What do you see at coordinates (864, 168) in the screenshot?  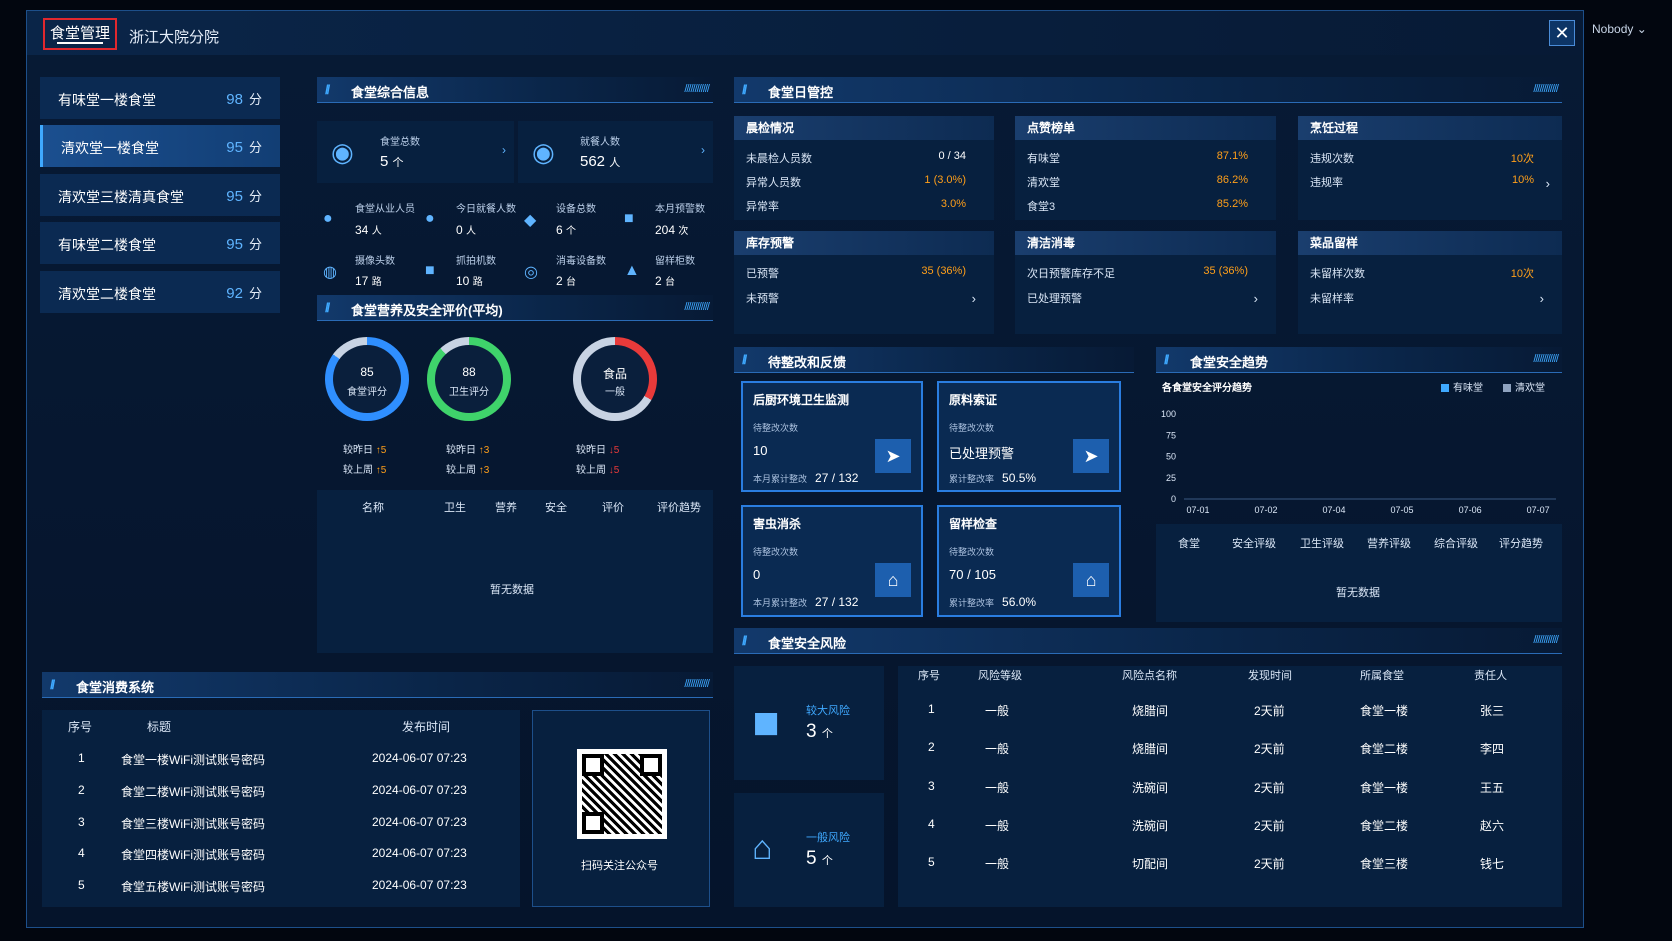 I see `morning-check-card: 晨检情况 未晨检人员数 0 / 34 异常人员数 1 (3.0%) 异常率 3.0%` at bounding box center [864, 168].